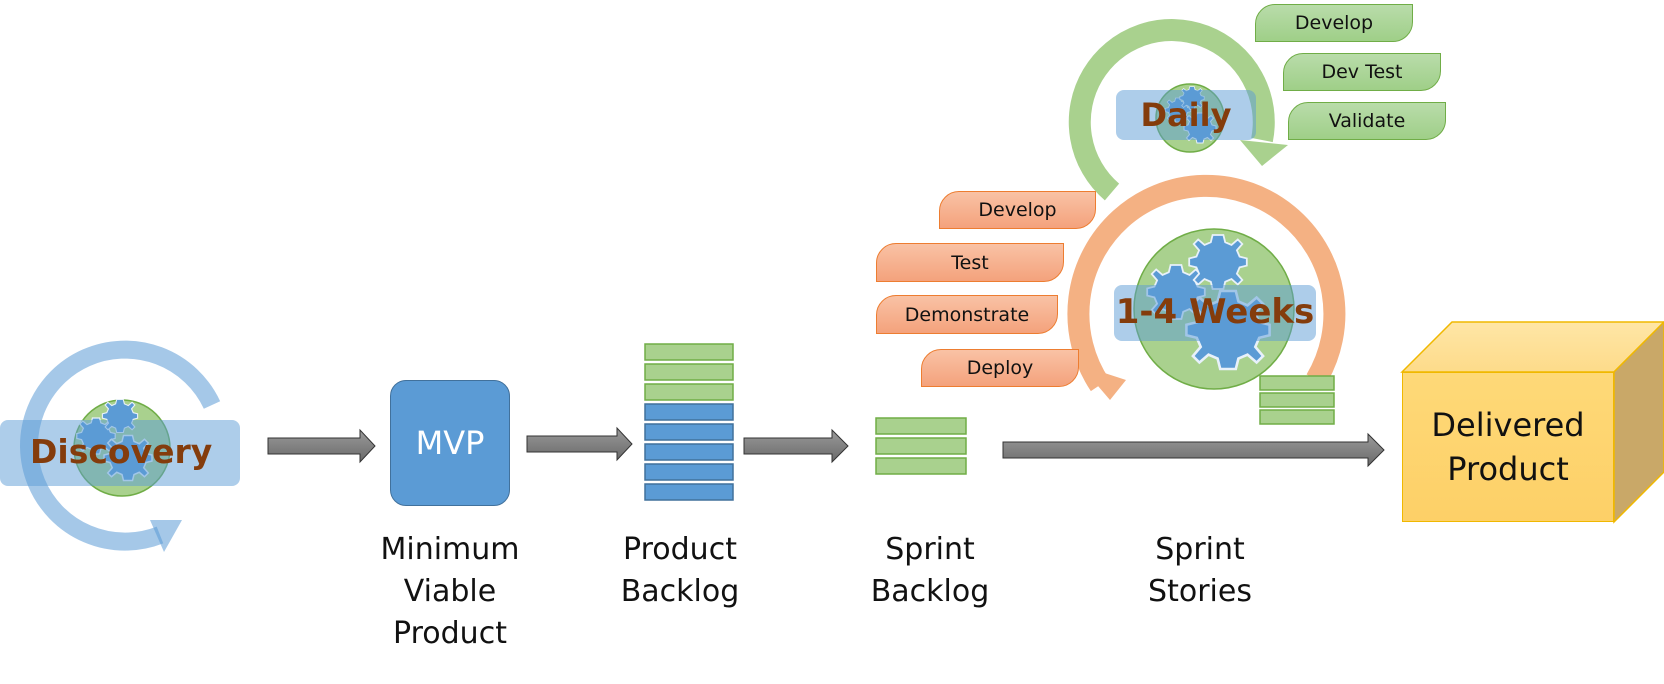  What do you see at coordinates (450, 443) in the screenshot?
I see `mvp-box: MVP` at bounding box center [450, 443].